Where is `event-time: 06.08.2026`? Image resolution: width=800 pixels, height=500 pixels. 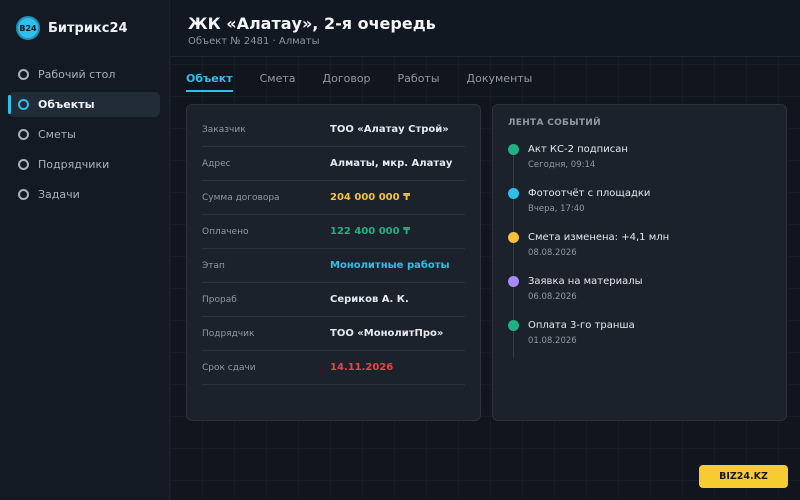 event-time: 06.08.2026 is located at coordinates (552, 297).